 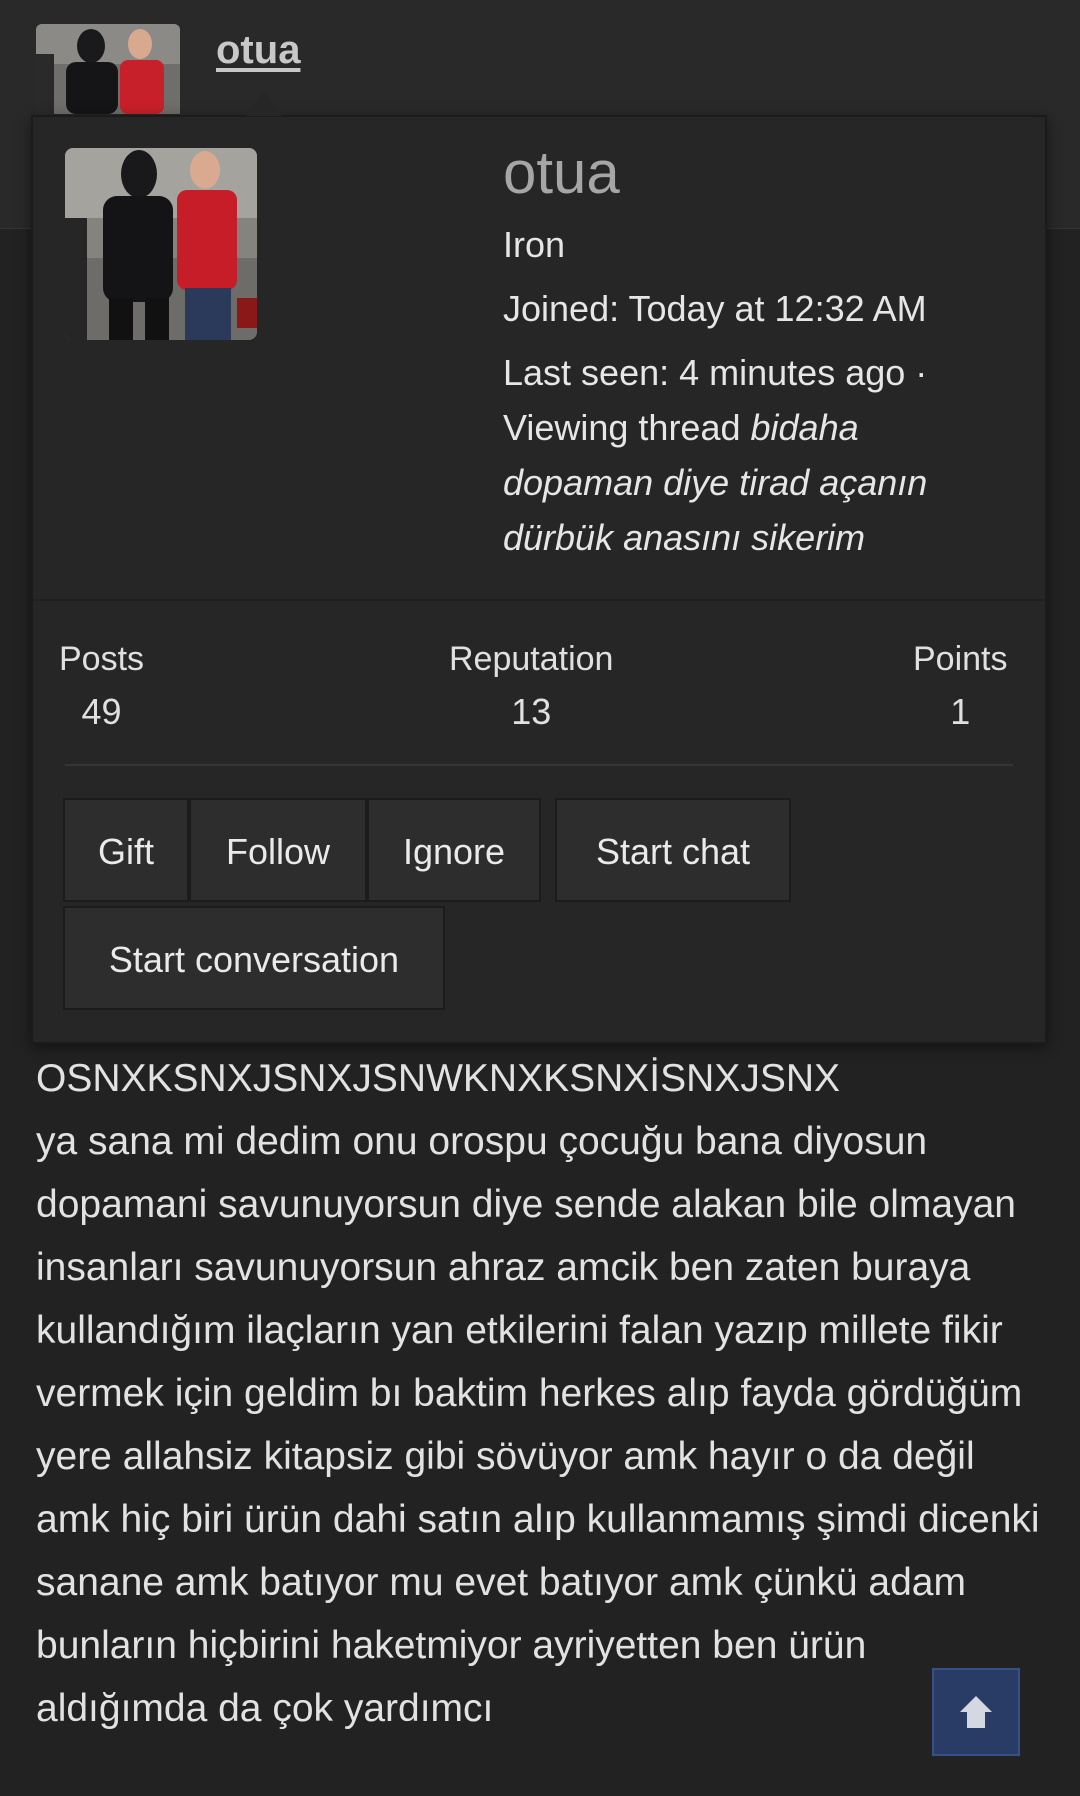 I want to click on scroll-to-top-button, so click(x=976, y=1712).